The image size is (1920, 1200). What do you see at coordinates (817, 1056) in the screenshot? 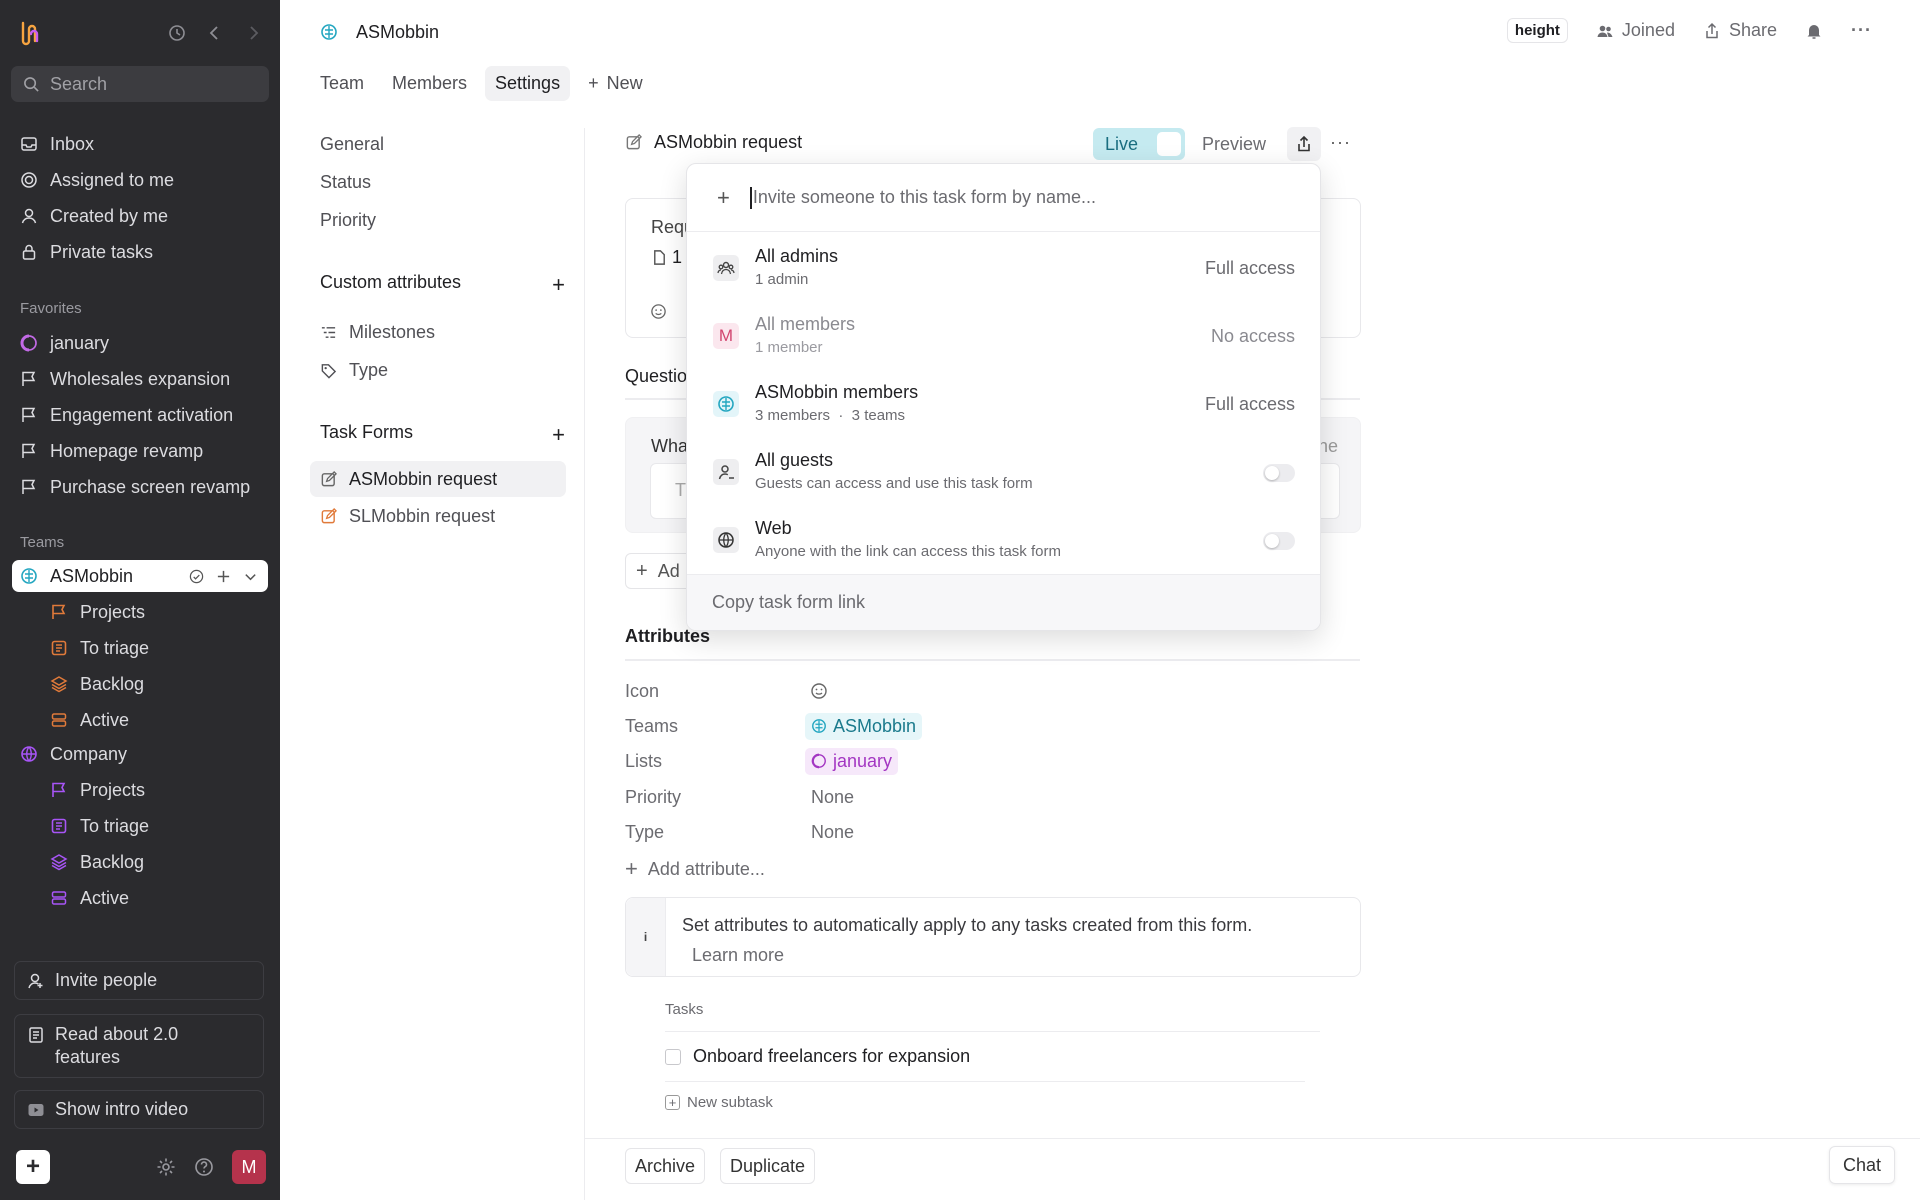
I see `task-row: Onboard freelancers for expansion` at bounding box center [817, 1056].